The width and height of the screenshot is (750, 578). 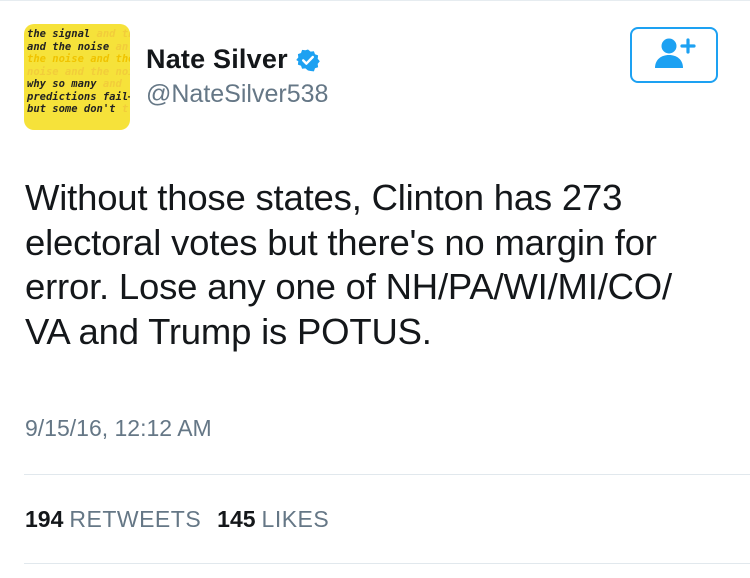 What do you see at coordinates (236, 519) in the screenshot?
I see `likes-count: 145` at bounding box center [236, 519].